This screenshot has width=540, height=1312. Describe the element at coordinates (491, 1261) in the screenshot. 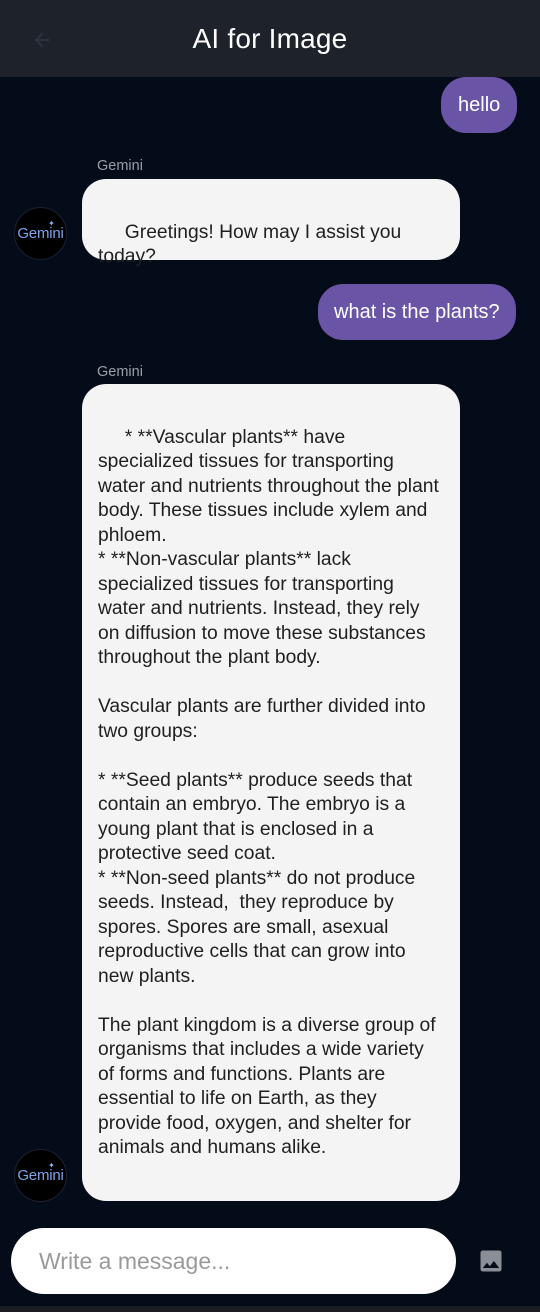

I see `image-icon` at that location.